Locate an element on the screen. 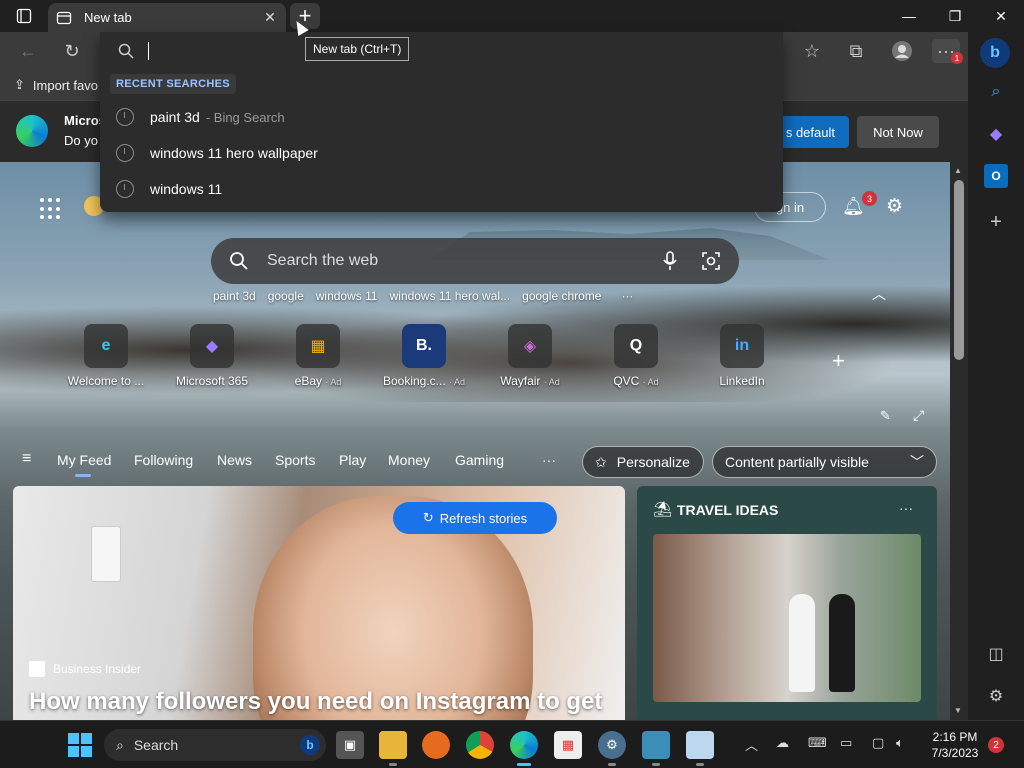  suggestion-chip: windows 11 is located at coordinates (347, 296).